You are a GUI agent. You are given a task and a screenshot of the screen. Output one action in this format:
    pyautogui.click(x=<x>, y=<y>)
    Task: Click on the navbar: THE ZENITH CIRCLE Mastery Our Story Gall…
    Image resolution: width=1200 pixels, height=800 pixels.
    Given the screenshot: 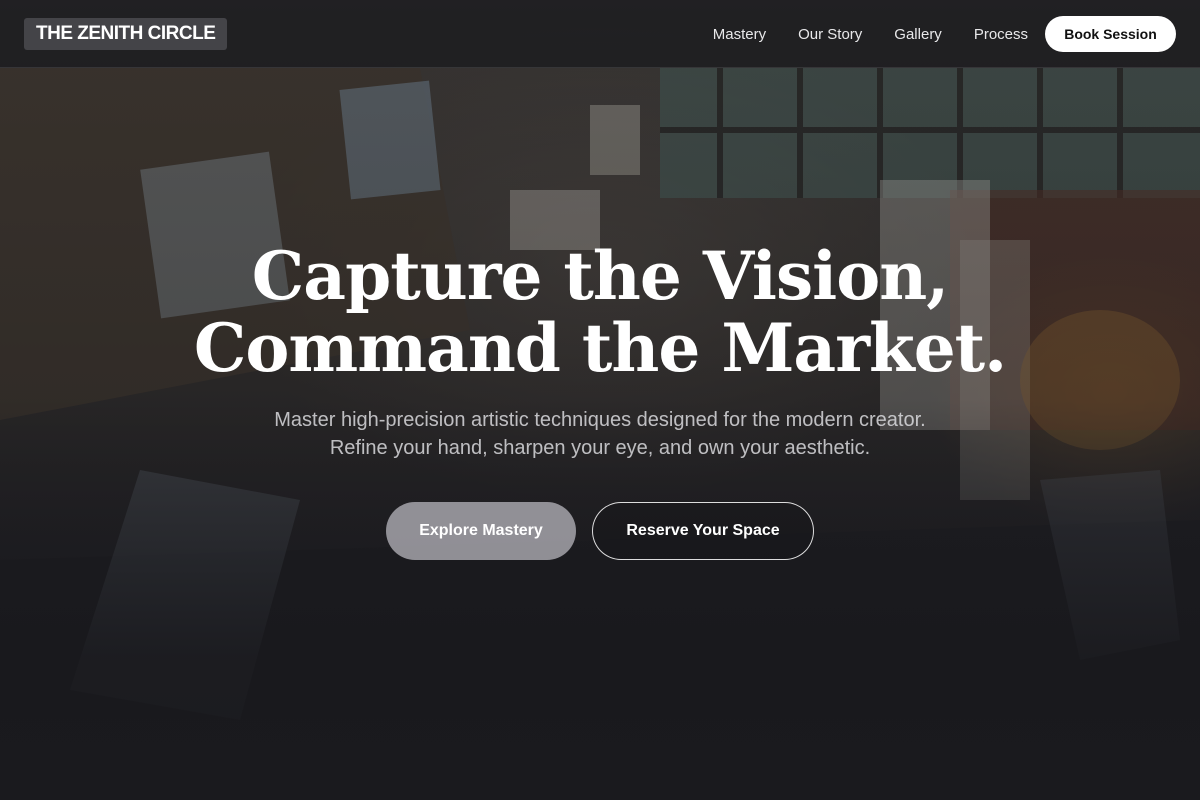 What is the action you would take?
    pyautogui.click(x=600, y=34)
    